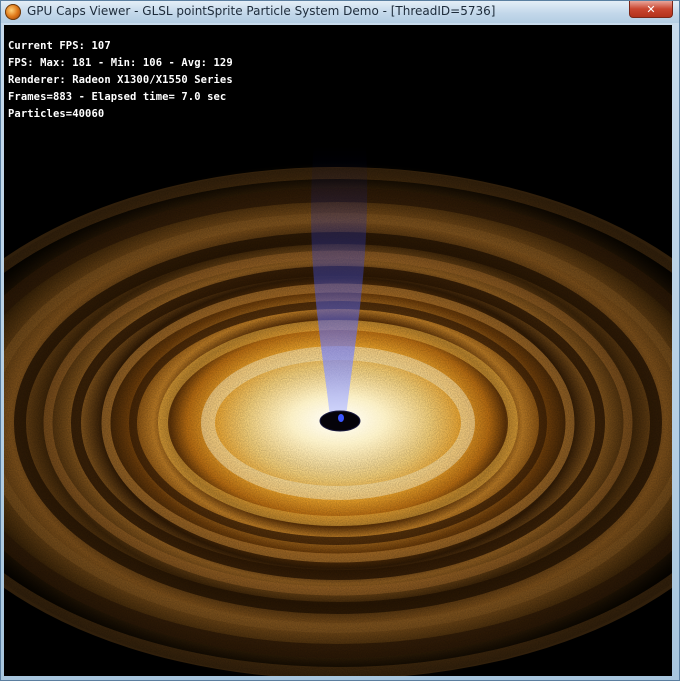 The height and width of the screenshot is (681, 680). Describe the element at coordinates (120, 63) in the screenshot. I see `stat-fps-summary: FPS: Max: 181 - Min: 106 - Avg: 129` at that location.